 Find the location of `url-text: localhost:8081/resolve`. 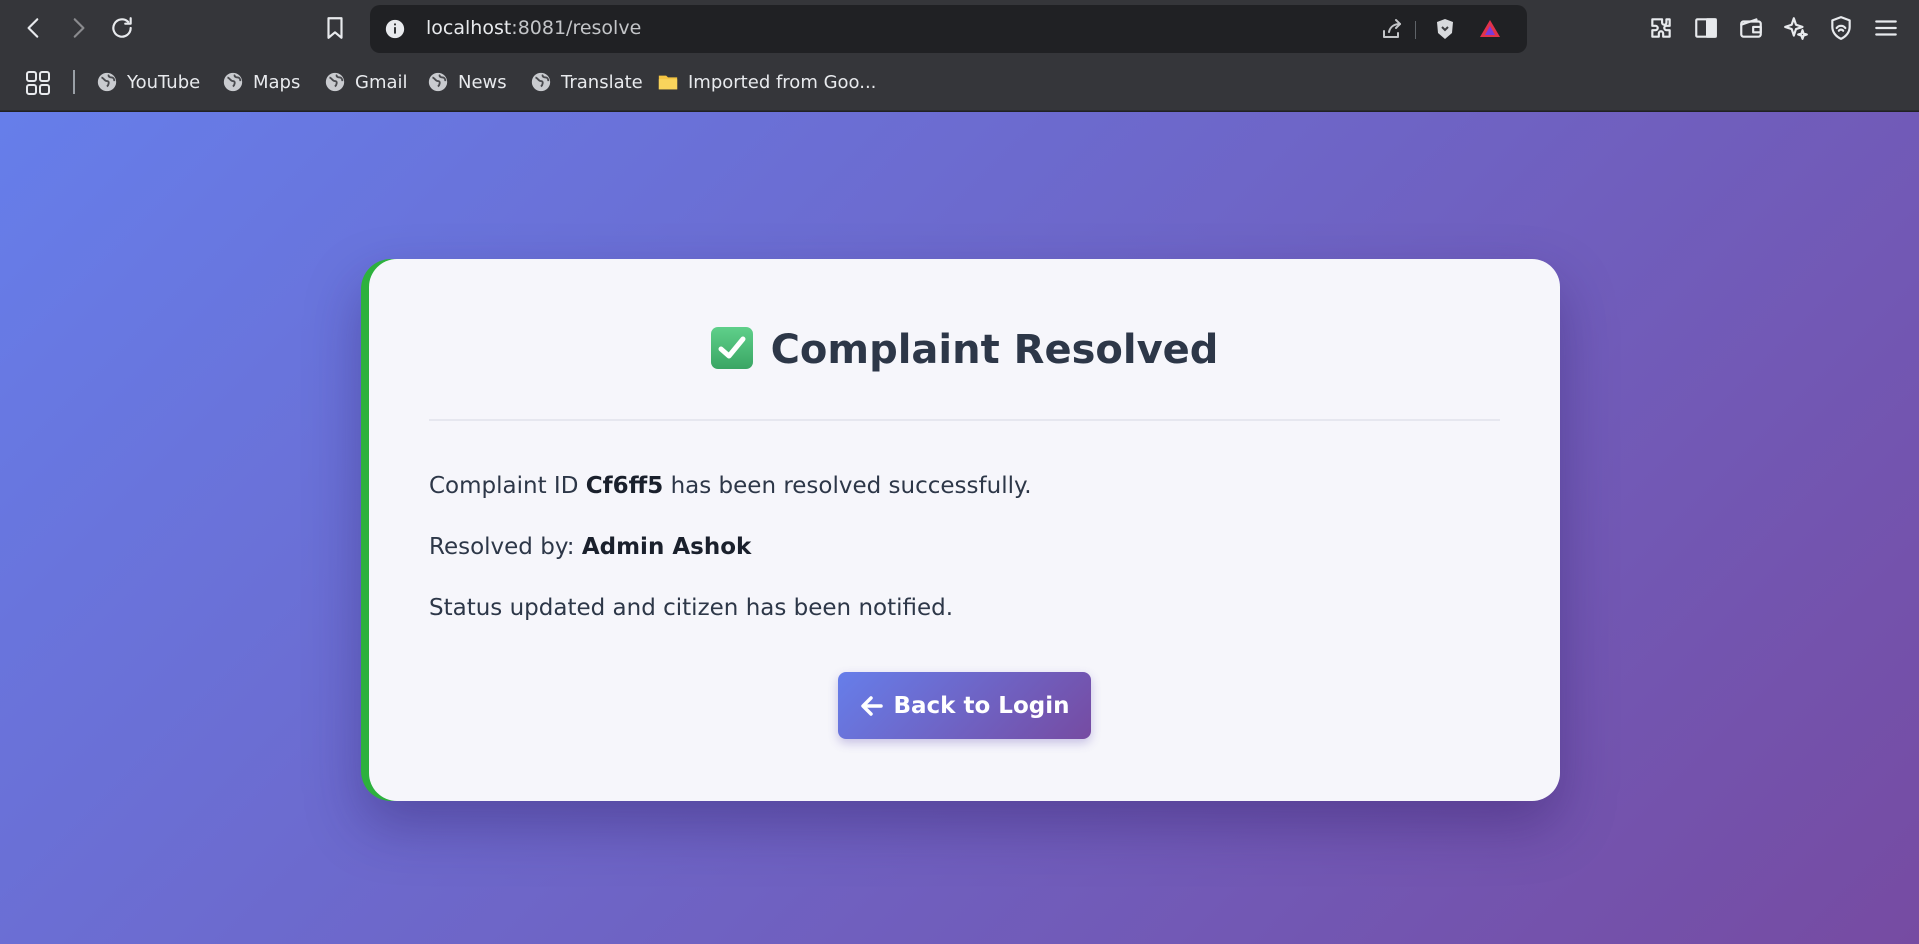

url-text: localhost:8081/resolve is located at coordinates (533, 28).